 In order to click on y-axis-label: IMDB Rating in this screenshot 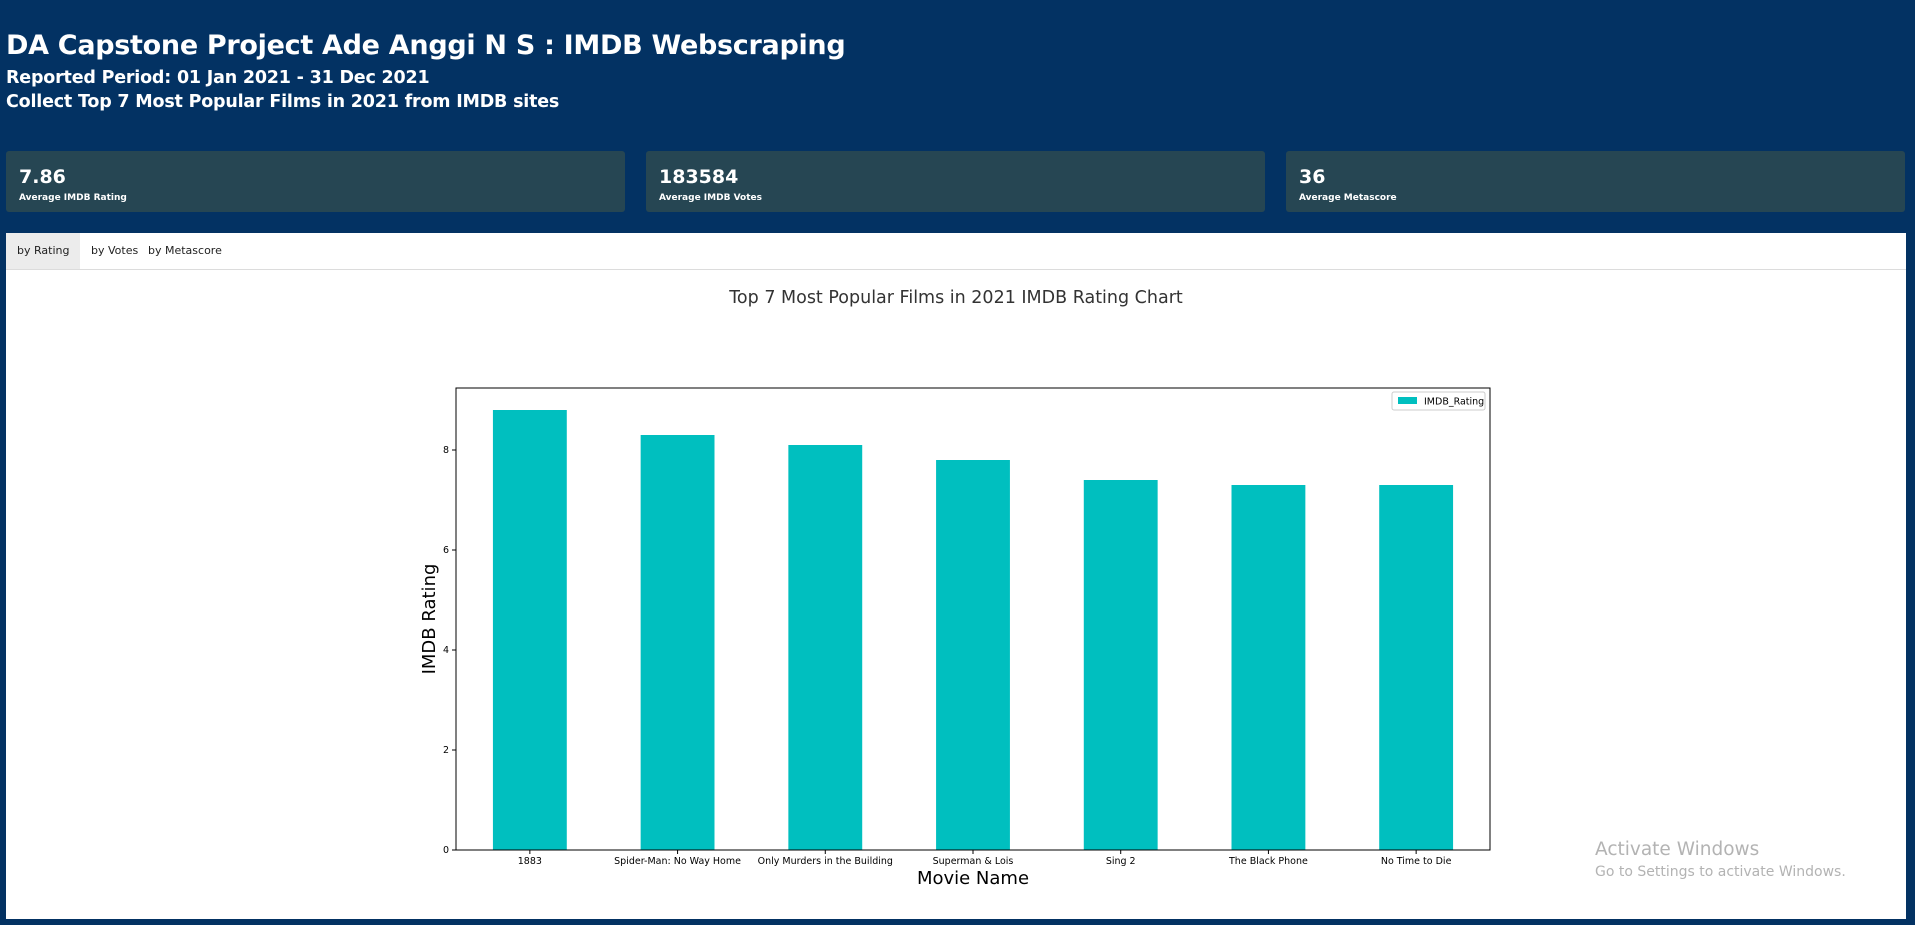, I will do `click(429, 619)`.